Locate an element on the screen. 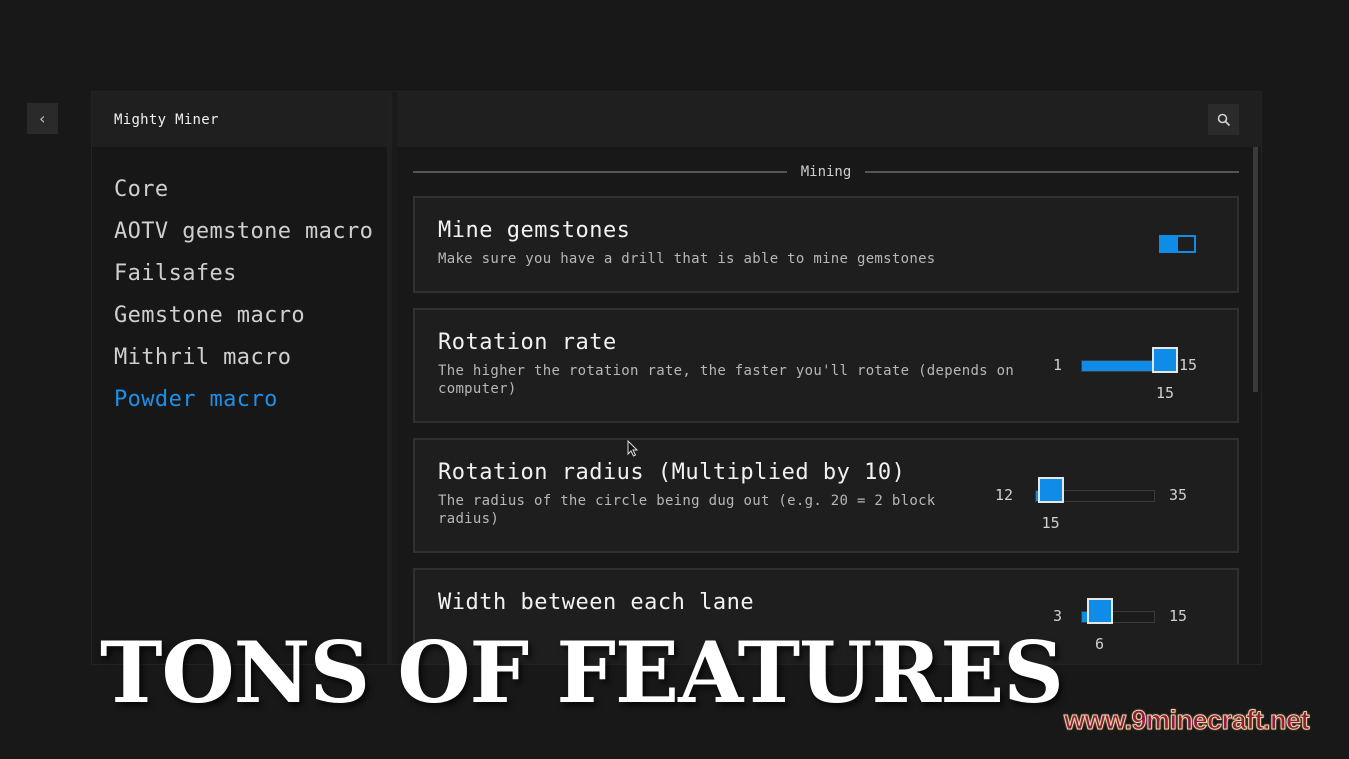 The image size is (1349, 759). search-button is located at coordinates (1223, 119).